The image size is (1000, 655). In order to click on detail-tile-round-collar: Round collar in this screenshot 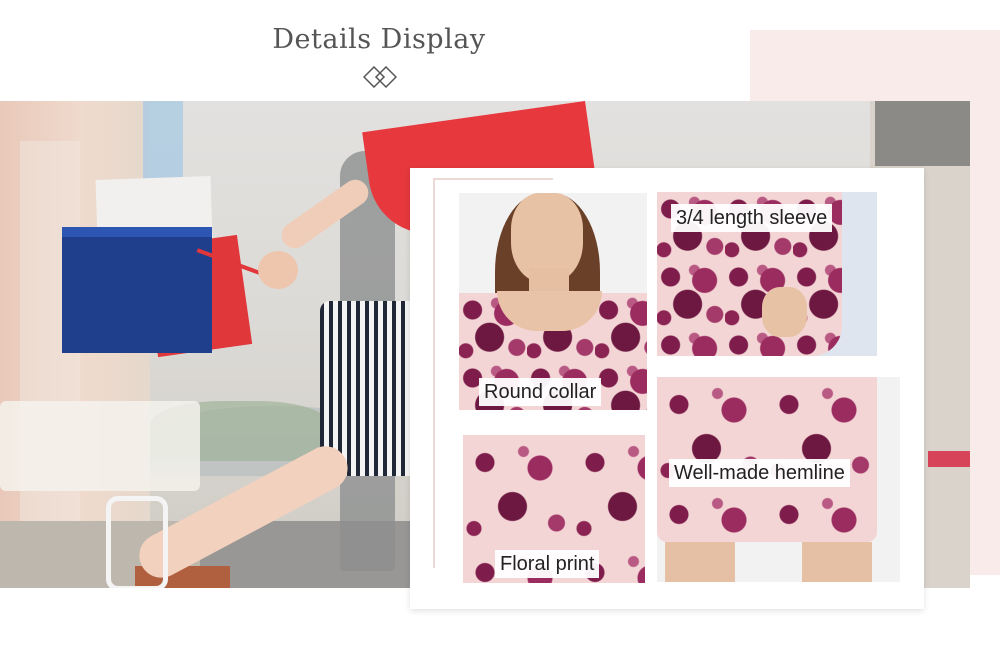, I will do `click(553, 301)`.